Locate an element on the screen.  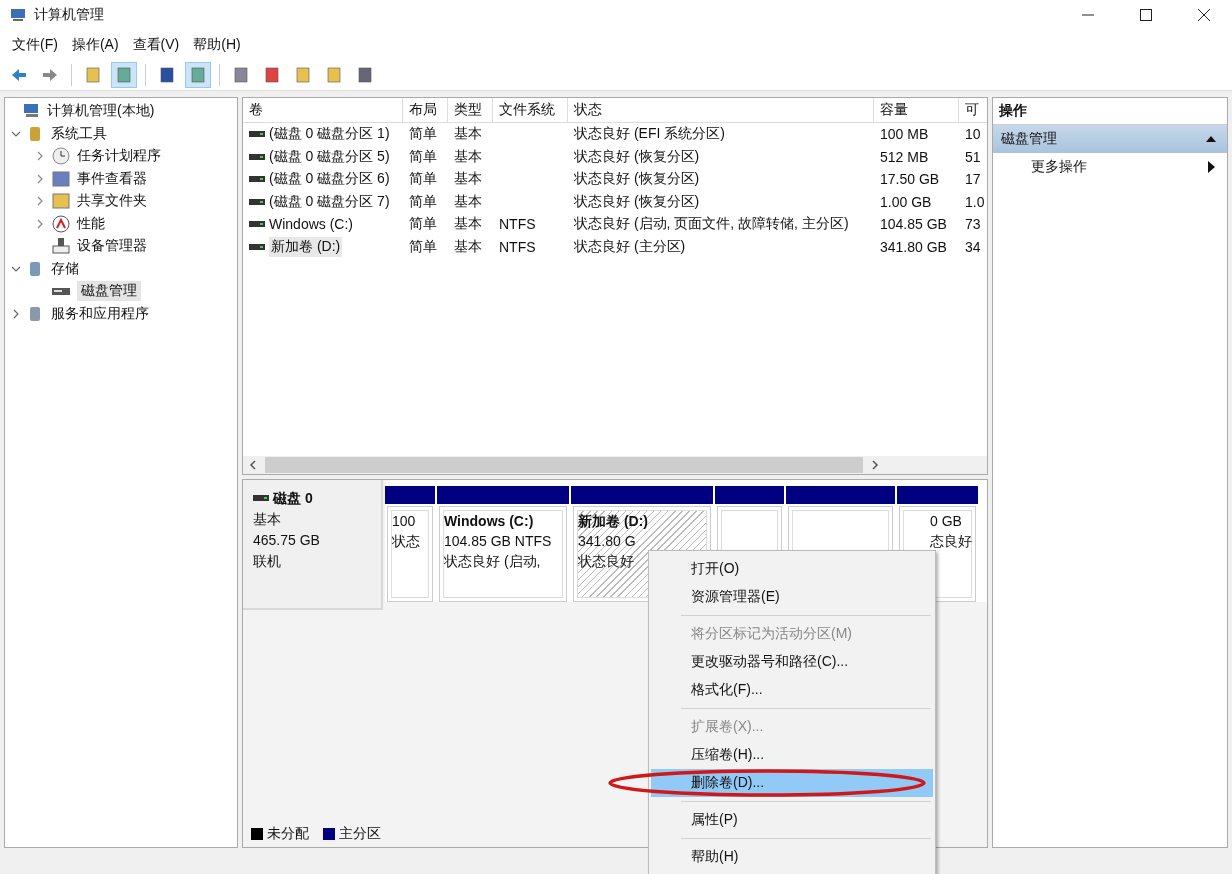
table-cell: 34 is located at coordinates (973, 246).